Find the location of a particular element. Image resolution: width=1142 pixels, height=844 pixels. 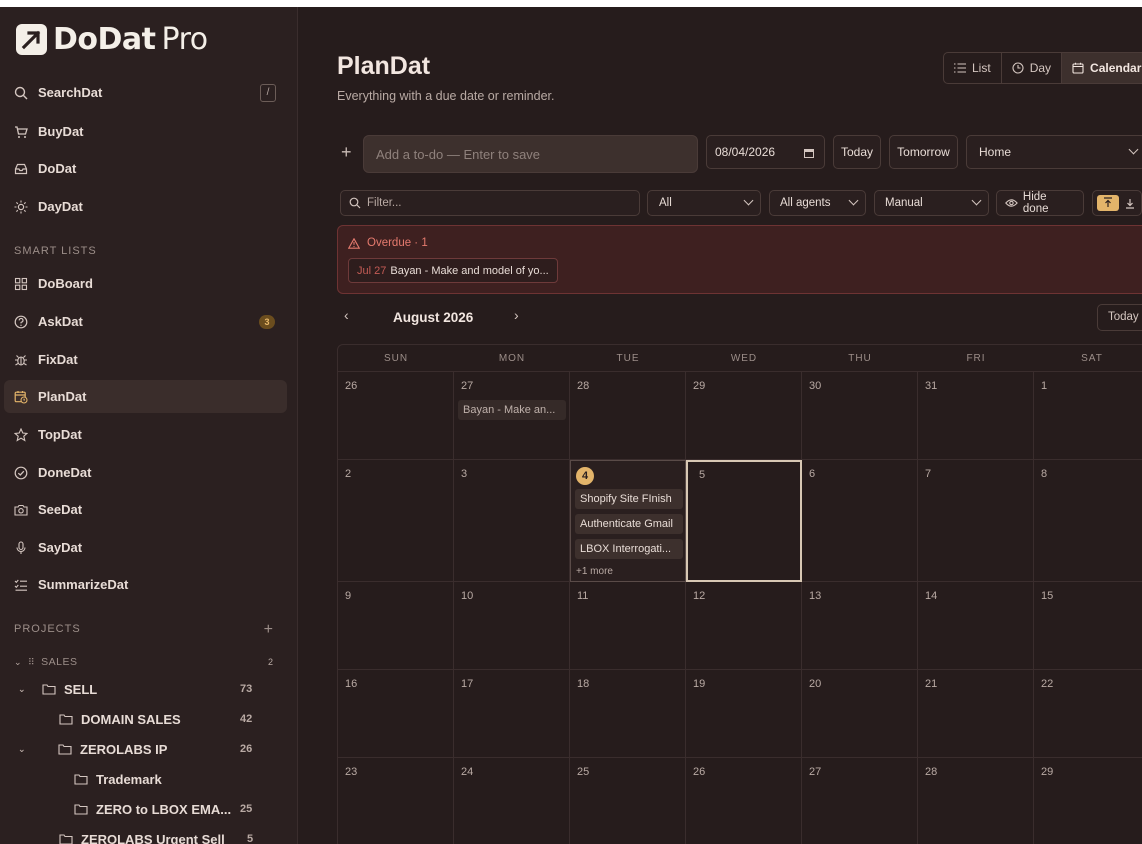

calendar-day-cell: 3 is located at coordinates (512, 521).